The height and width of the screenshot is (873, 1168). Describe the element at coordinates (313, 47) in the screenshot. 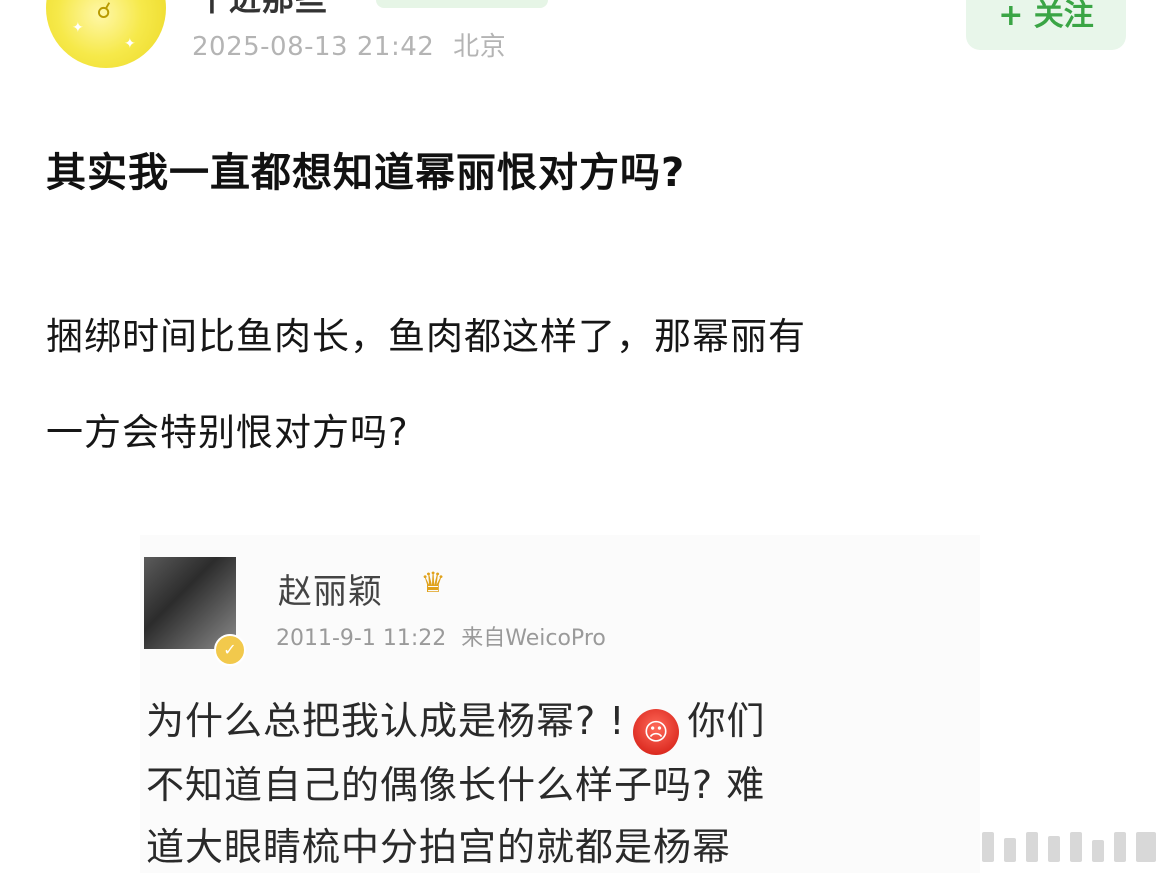

I see `post-timestamp: 2025-08-13 21:42` at that location.